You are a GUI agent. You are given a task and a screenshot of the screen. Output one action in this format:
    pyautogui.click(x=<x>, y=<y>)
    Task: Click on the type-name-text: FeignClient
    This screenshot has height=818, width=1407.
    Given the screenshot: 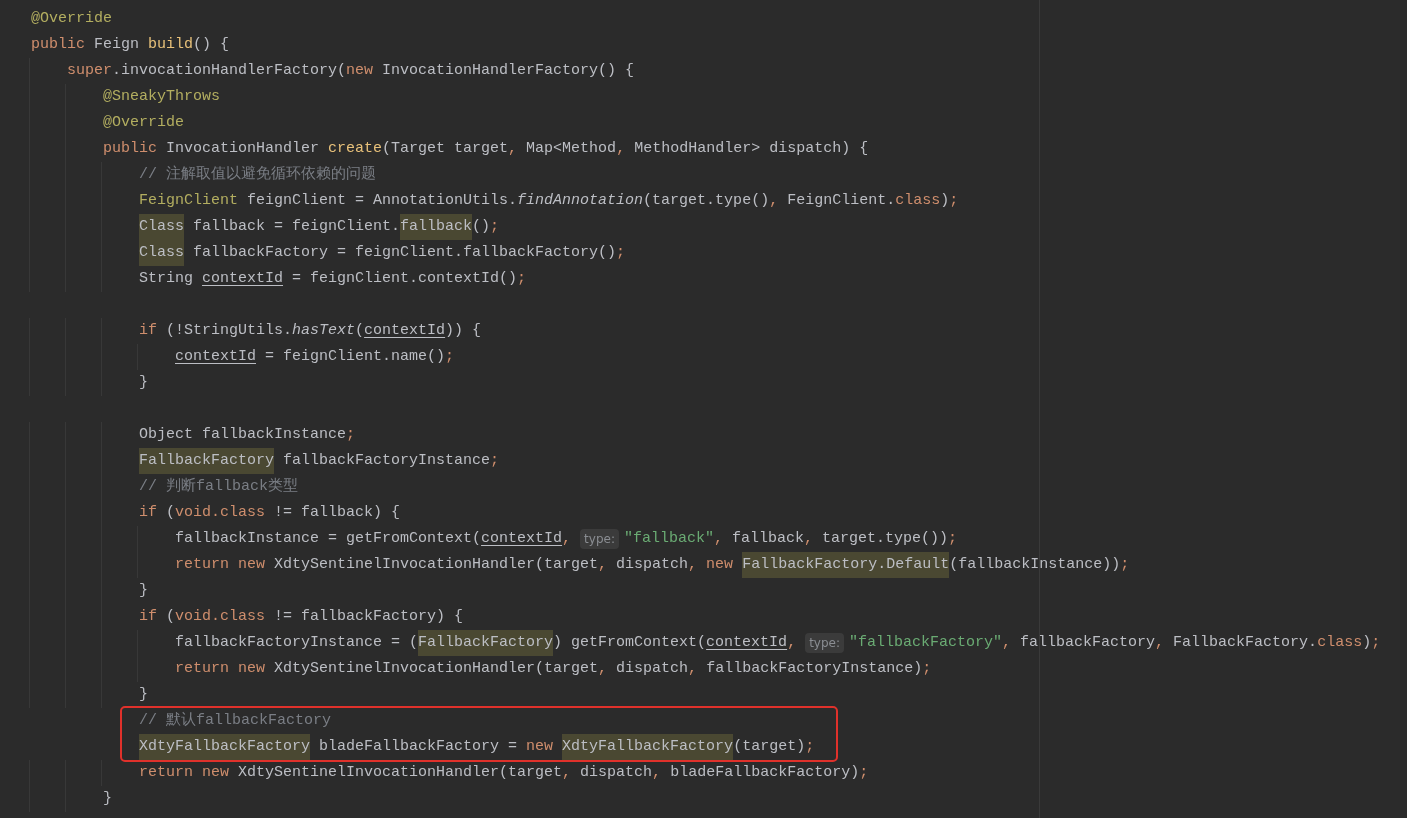 What is the action you would take?
    pyautogui.click(x=189, y=201)
    